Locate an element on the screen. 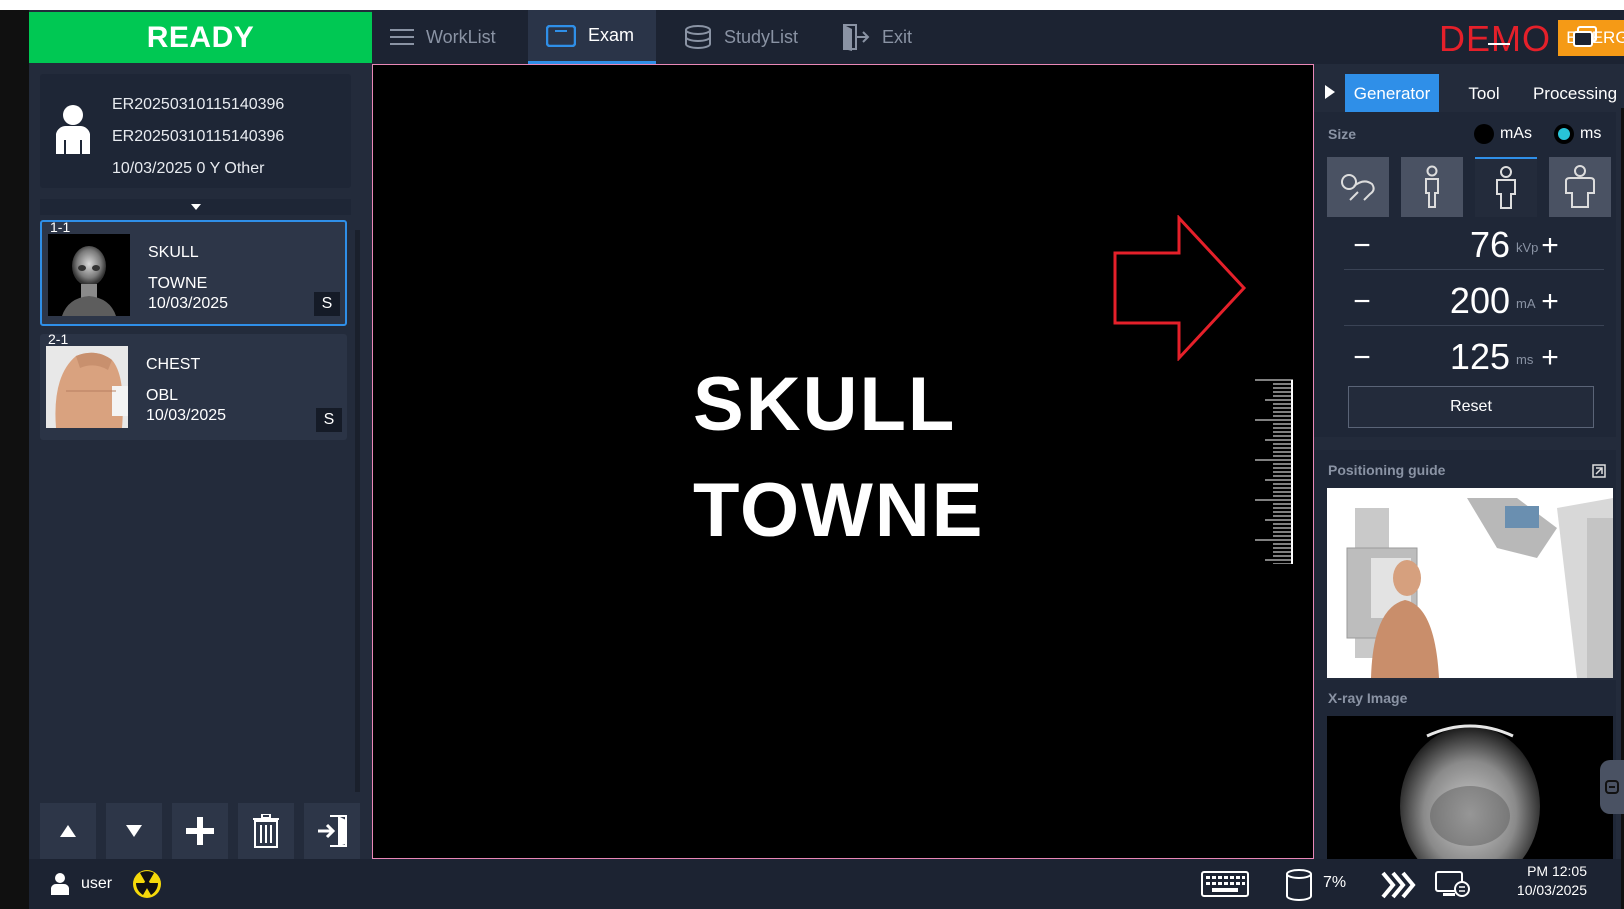  fast-forward-icon is located at coordinates (1400, 885).